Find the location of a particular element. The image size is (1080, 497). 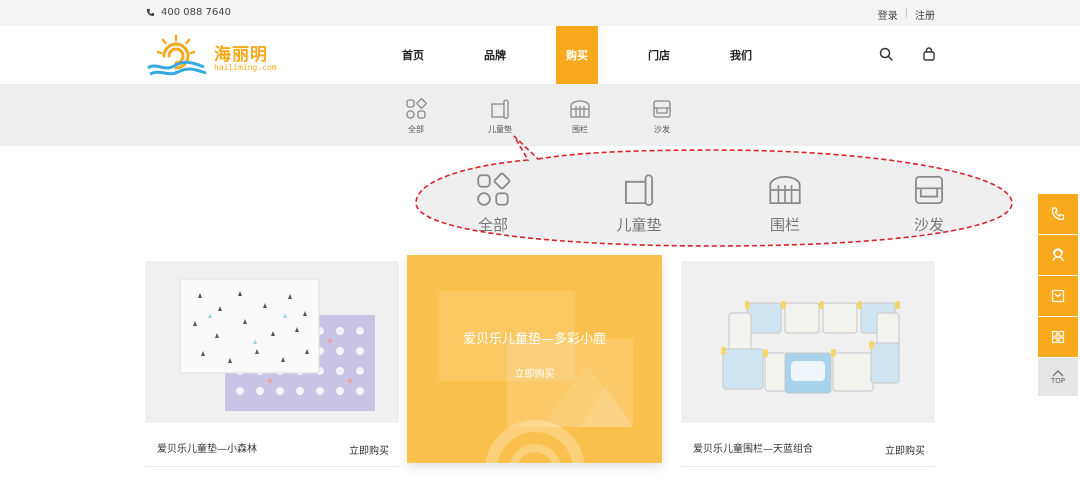

nav-home: 首页 is located at coordinates (413, 55).